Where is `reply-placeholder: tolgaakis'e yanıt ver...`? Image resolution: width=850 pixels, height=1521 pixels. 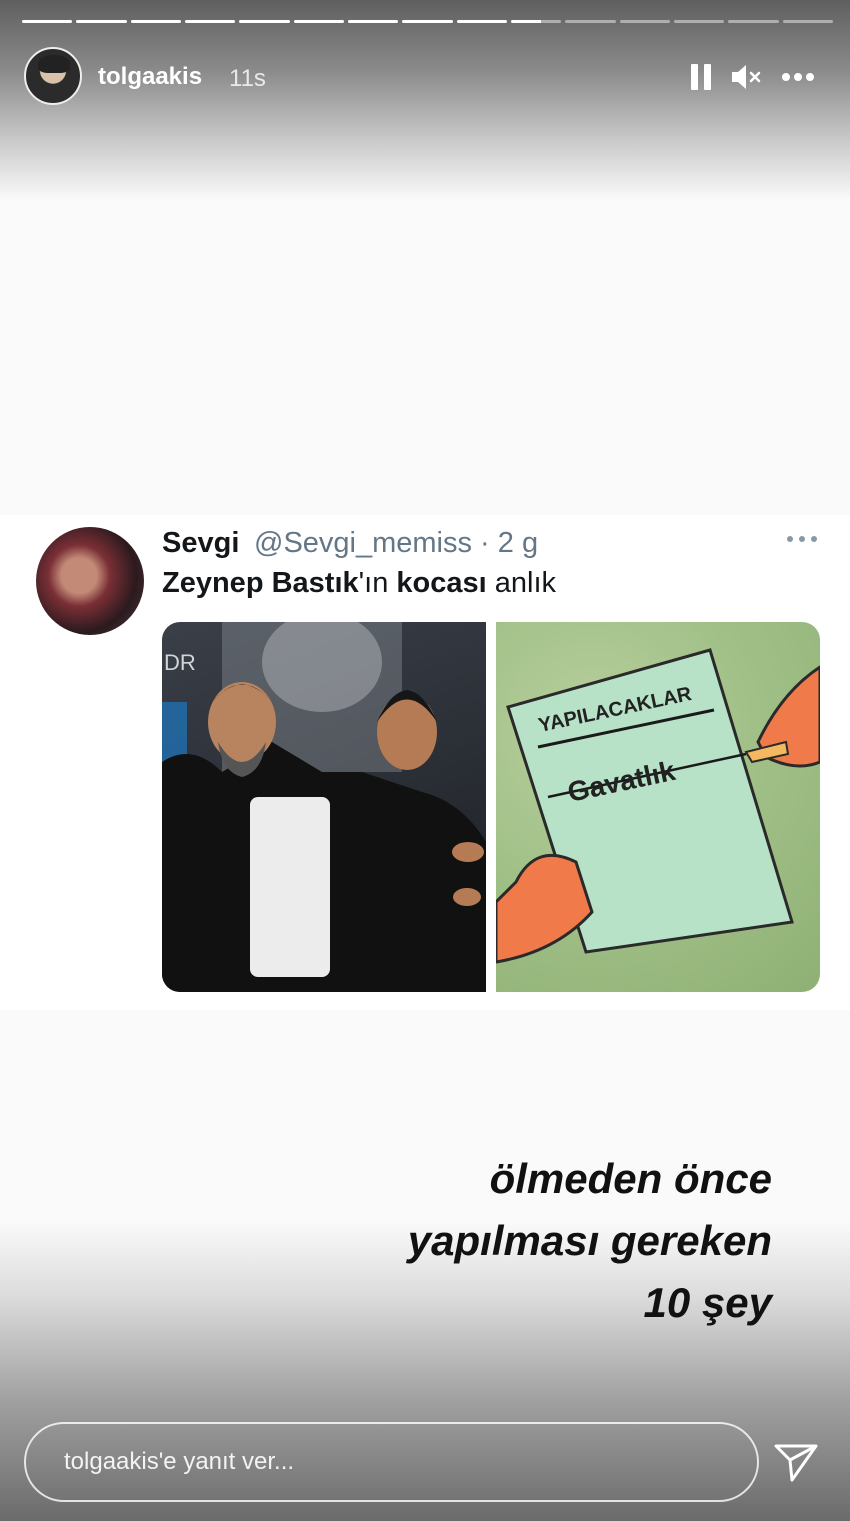 reply-placeholder: tolgaakis'e yanıt ver... is located at coordinates (179, 1461).